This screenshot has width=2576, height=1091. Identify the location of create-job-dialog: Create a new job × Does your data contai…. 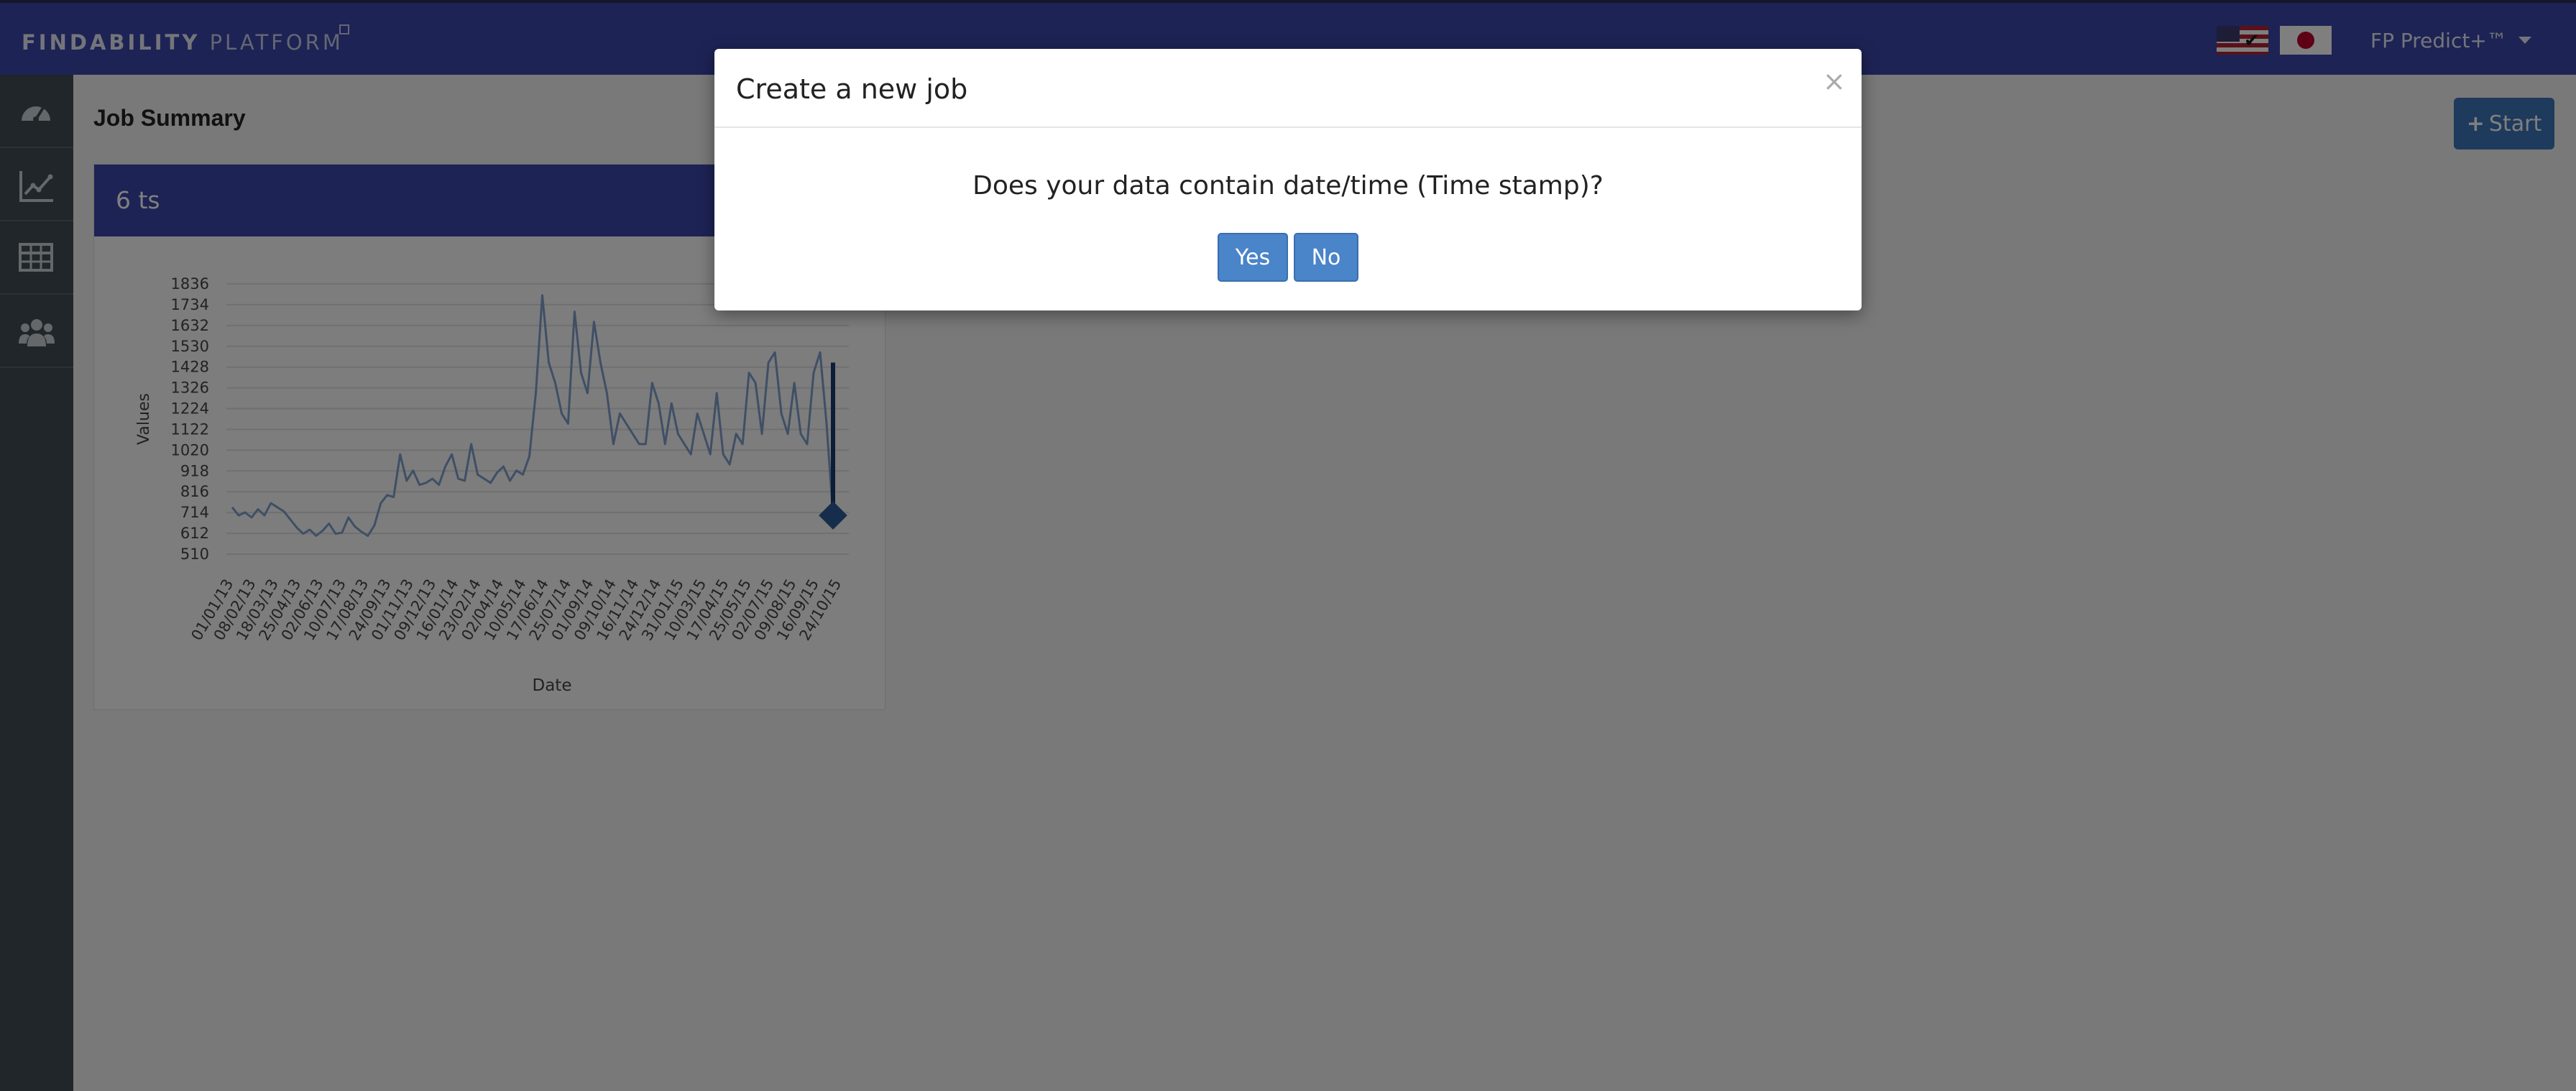
(1288, 179).